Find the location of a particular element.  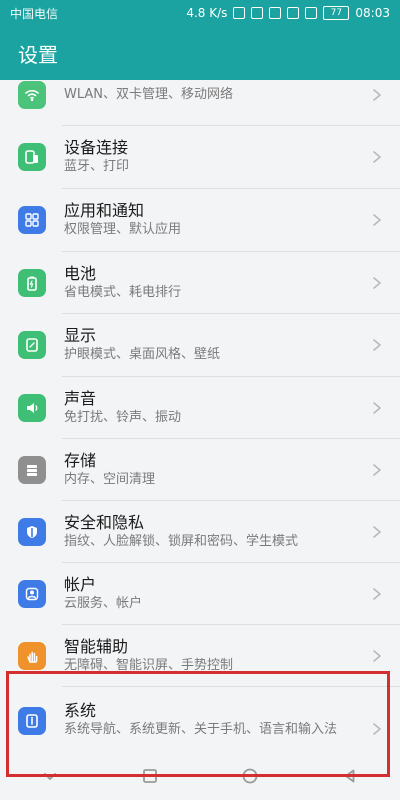

home-button is located at coordinates (250, 776).